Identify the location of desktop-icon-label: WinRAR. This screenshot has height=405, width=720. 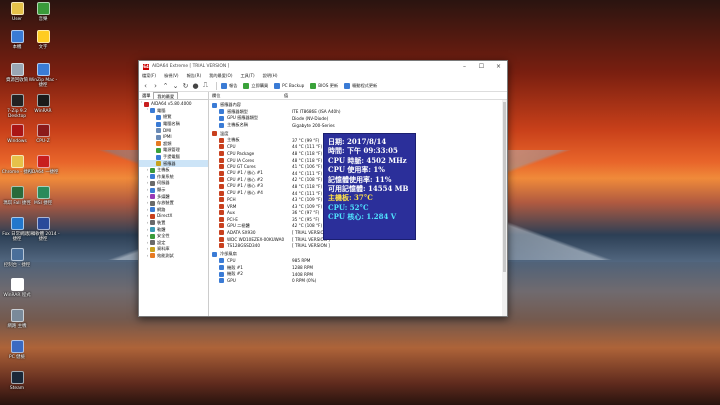
(43, 111).